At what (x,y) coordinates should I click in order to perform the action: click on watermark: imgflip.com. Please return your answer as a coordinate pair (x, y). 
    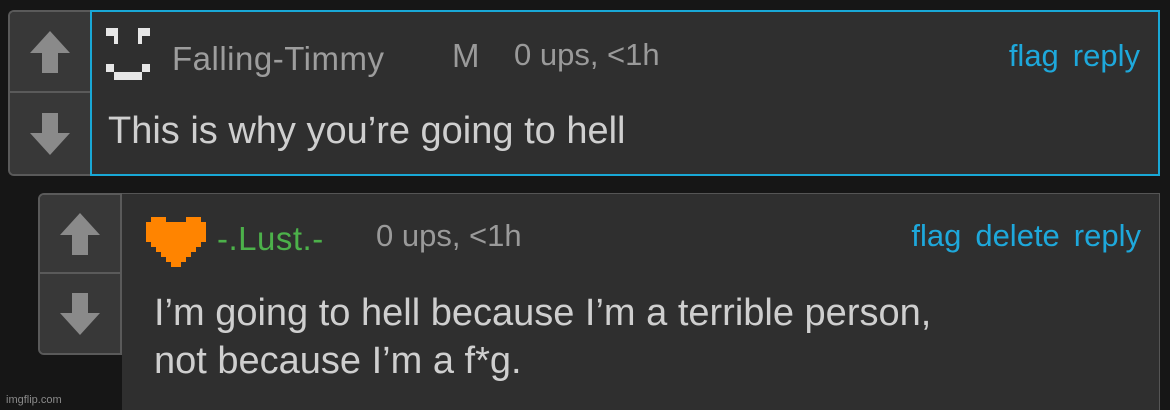
    Looking at the image, I should click on (34, 400).